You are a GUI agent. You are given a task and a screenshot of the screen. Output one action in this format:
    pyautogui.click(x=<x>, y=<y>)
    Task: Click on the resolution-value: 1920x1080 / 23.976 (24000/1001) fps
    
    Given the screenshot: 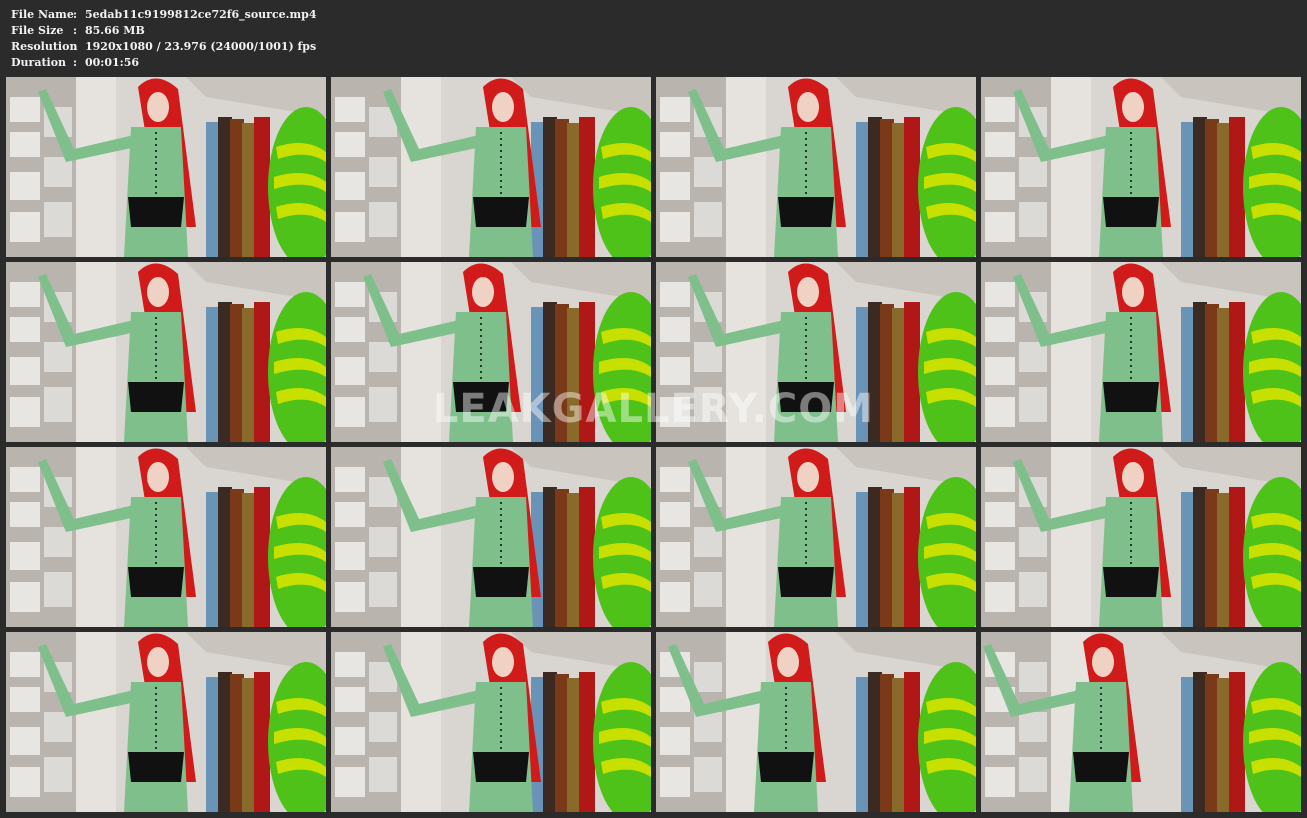 What is the action you would take?
    pyautogui.click(x=201, y=46)
    